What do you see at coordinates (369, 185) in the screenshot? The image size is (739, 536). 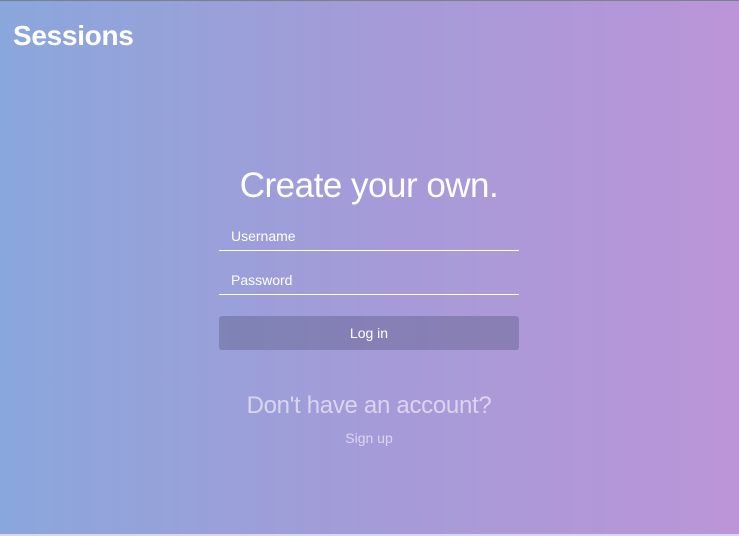 I see `login-headline: Create your own.` at bounding box center [369, 185].